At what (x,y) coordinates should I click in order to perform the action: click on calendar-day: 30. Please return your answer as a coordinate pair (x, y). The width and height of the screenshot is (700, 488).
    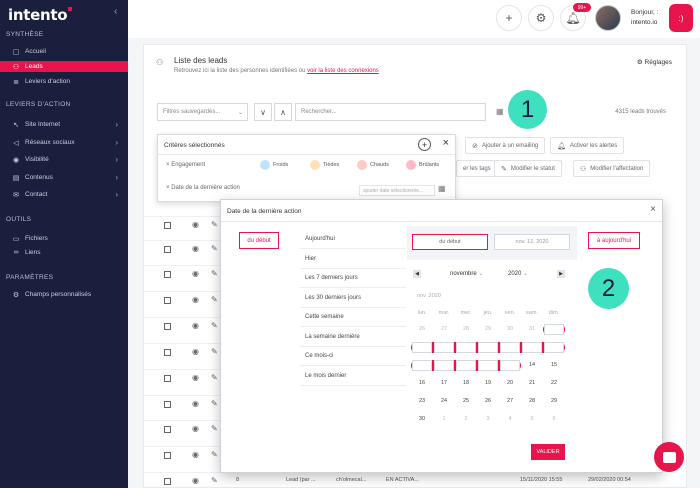
    Looking at the image, I should click on (422, 419).